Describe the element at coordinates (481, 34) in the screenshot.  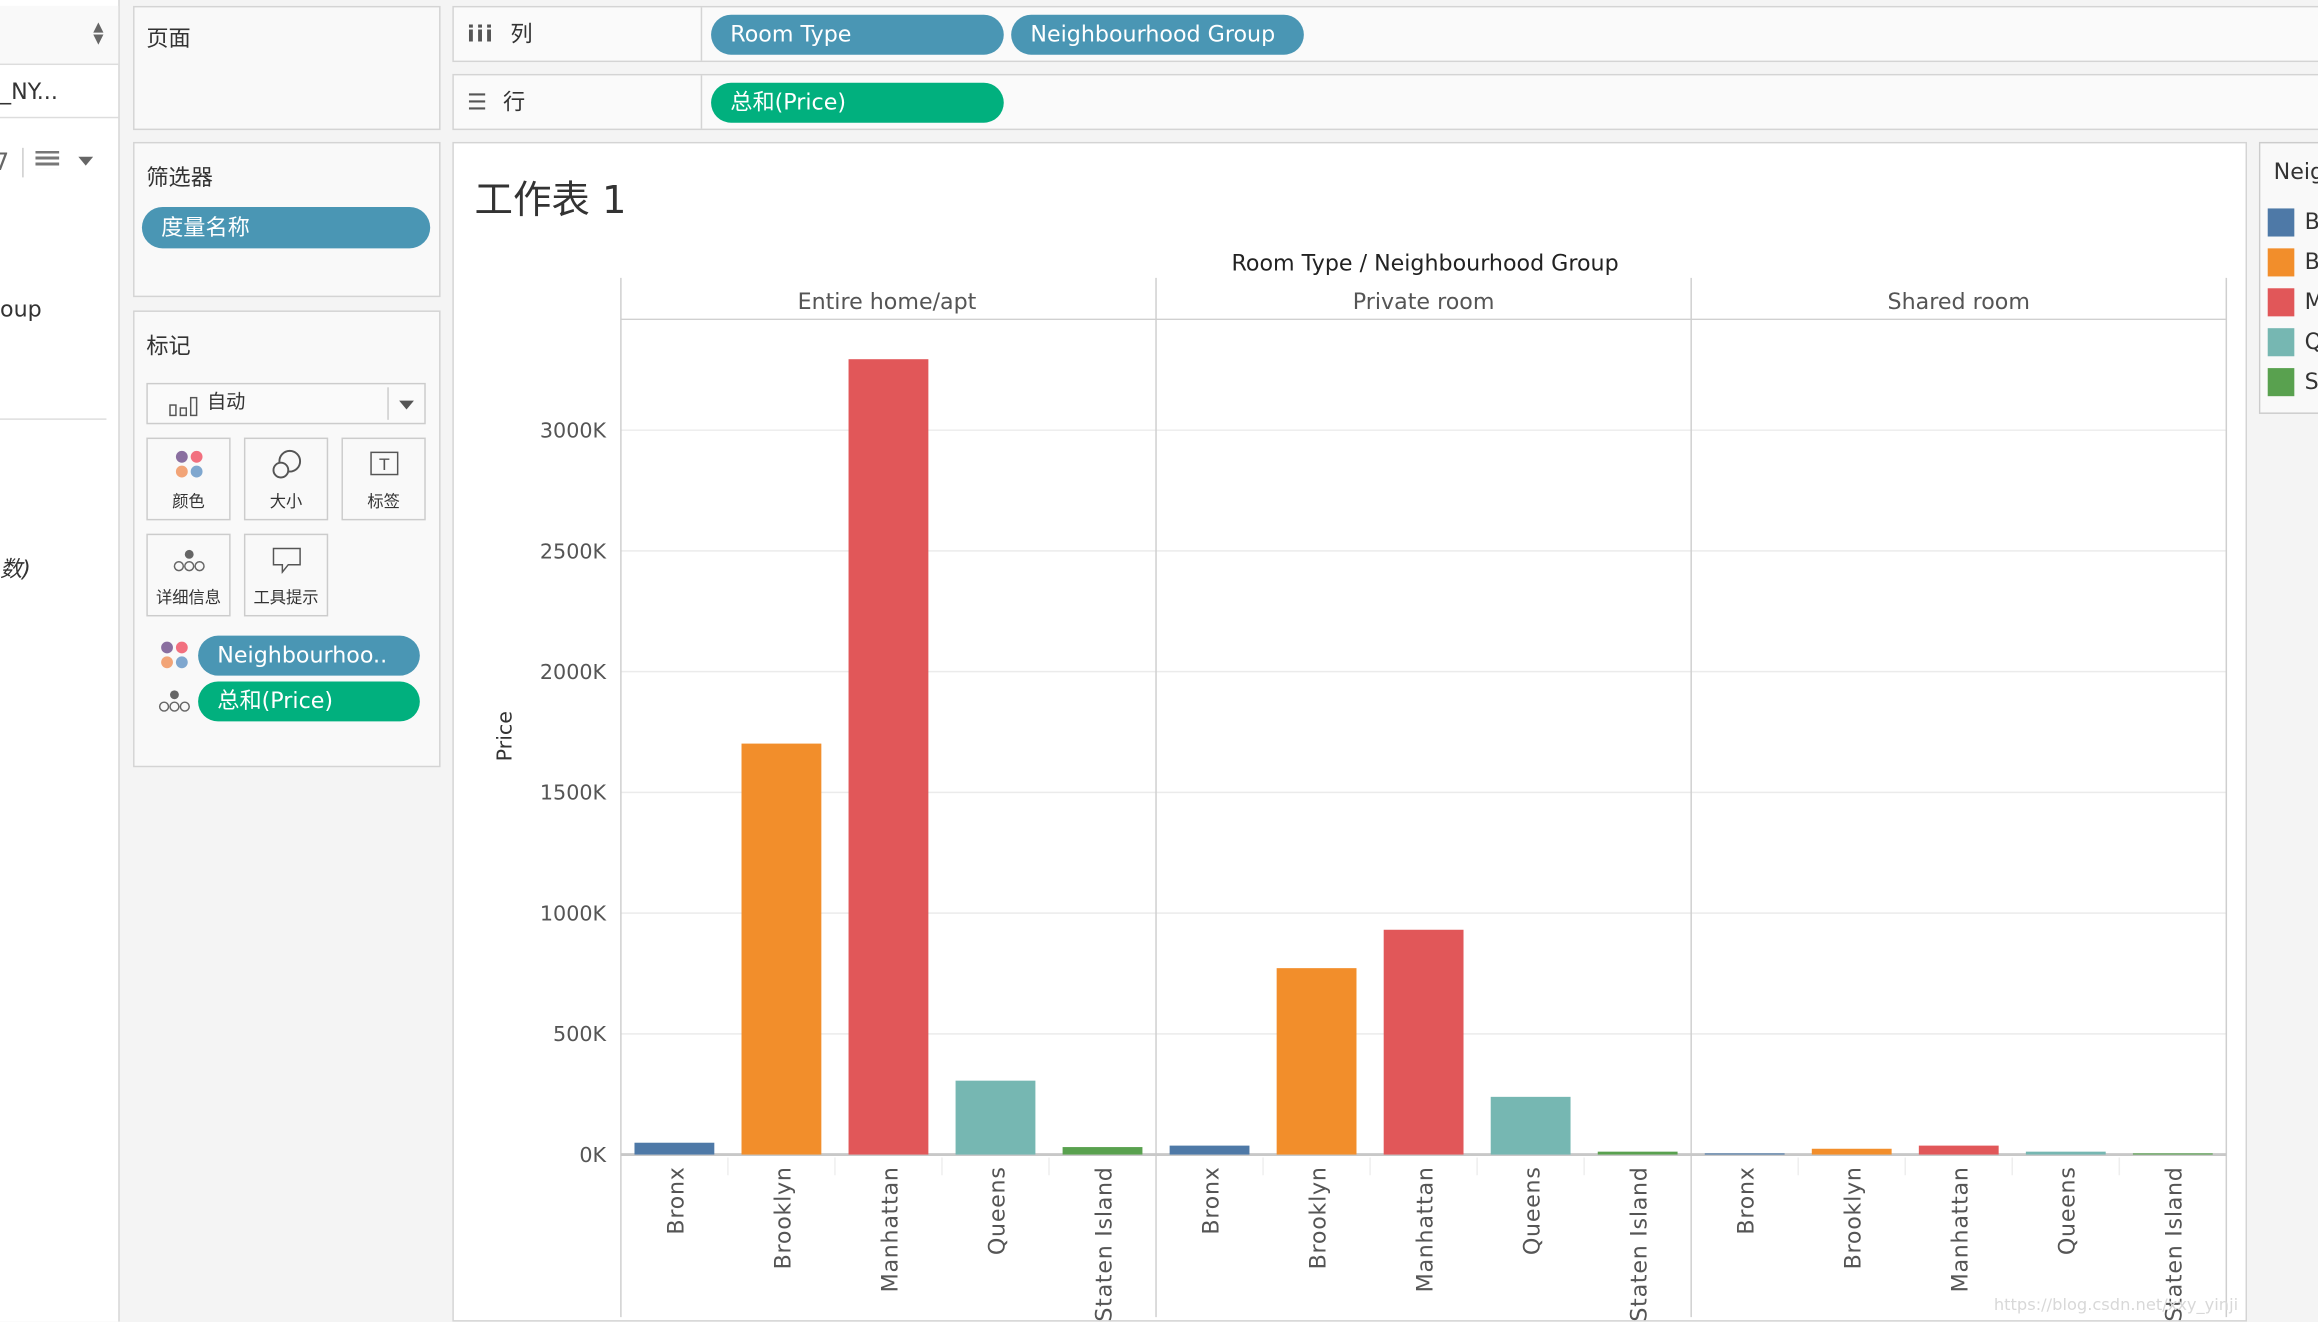
I see `columns-icon: iii` at that location.